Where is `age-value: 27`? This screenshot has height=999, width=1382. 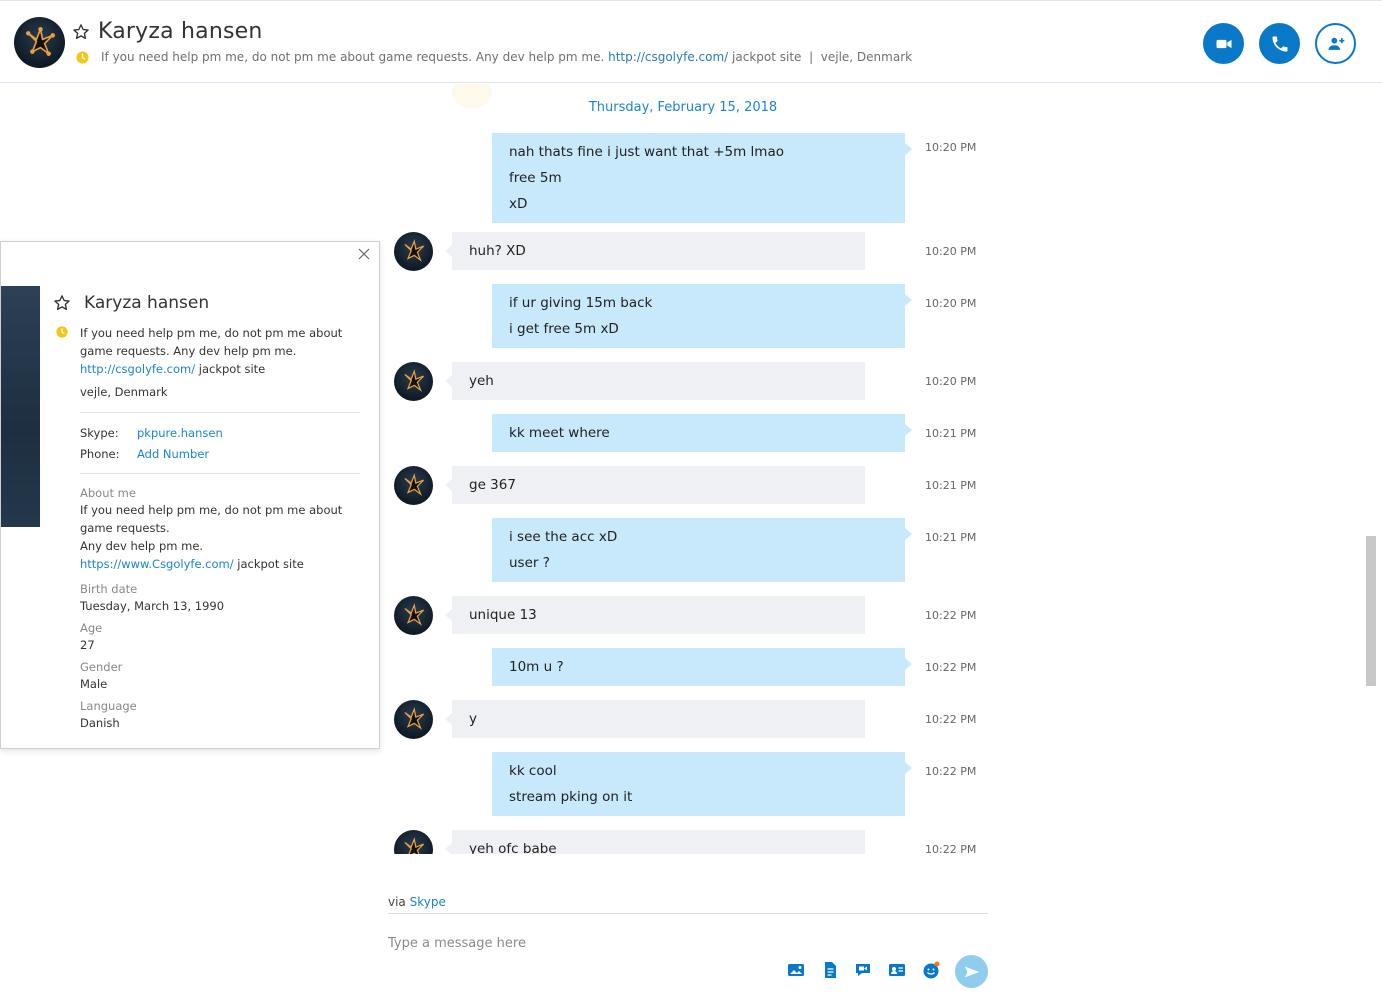
age-value: 27 is located at coordinates (87, 645).